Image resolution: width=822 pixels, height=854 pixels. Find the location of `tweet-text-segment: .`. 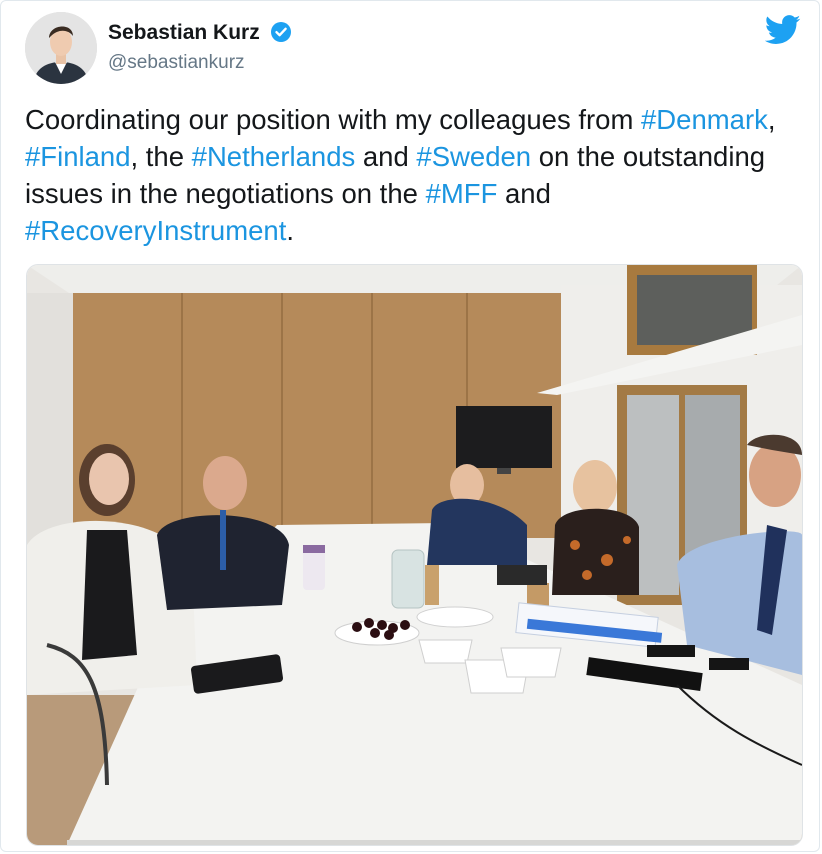

tweet-text-segment: . is located at coordinates (290, 230).